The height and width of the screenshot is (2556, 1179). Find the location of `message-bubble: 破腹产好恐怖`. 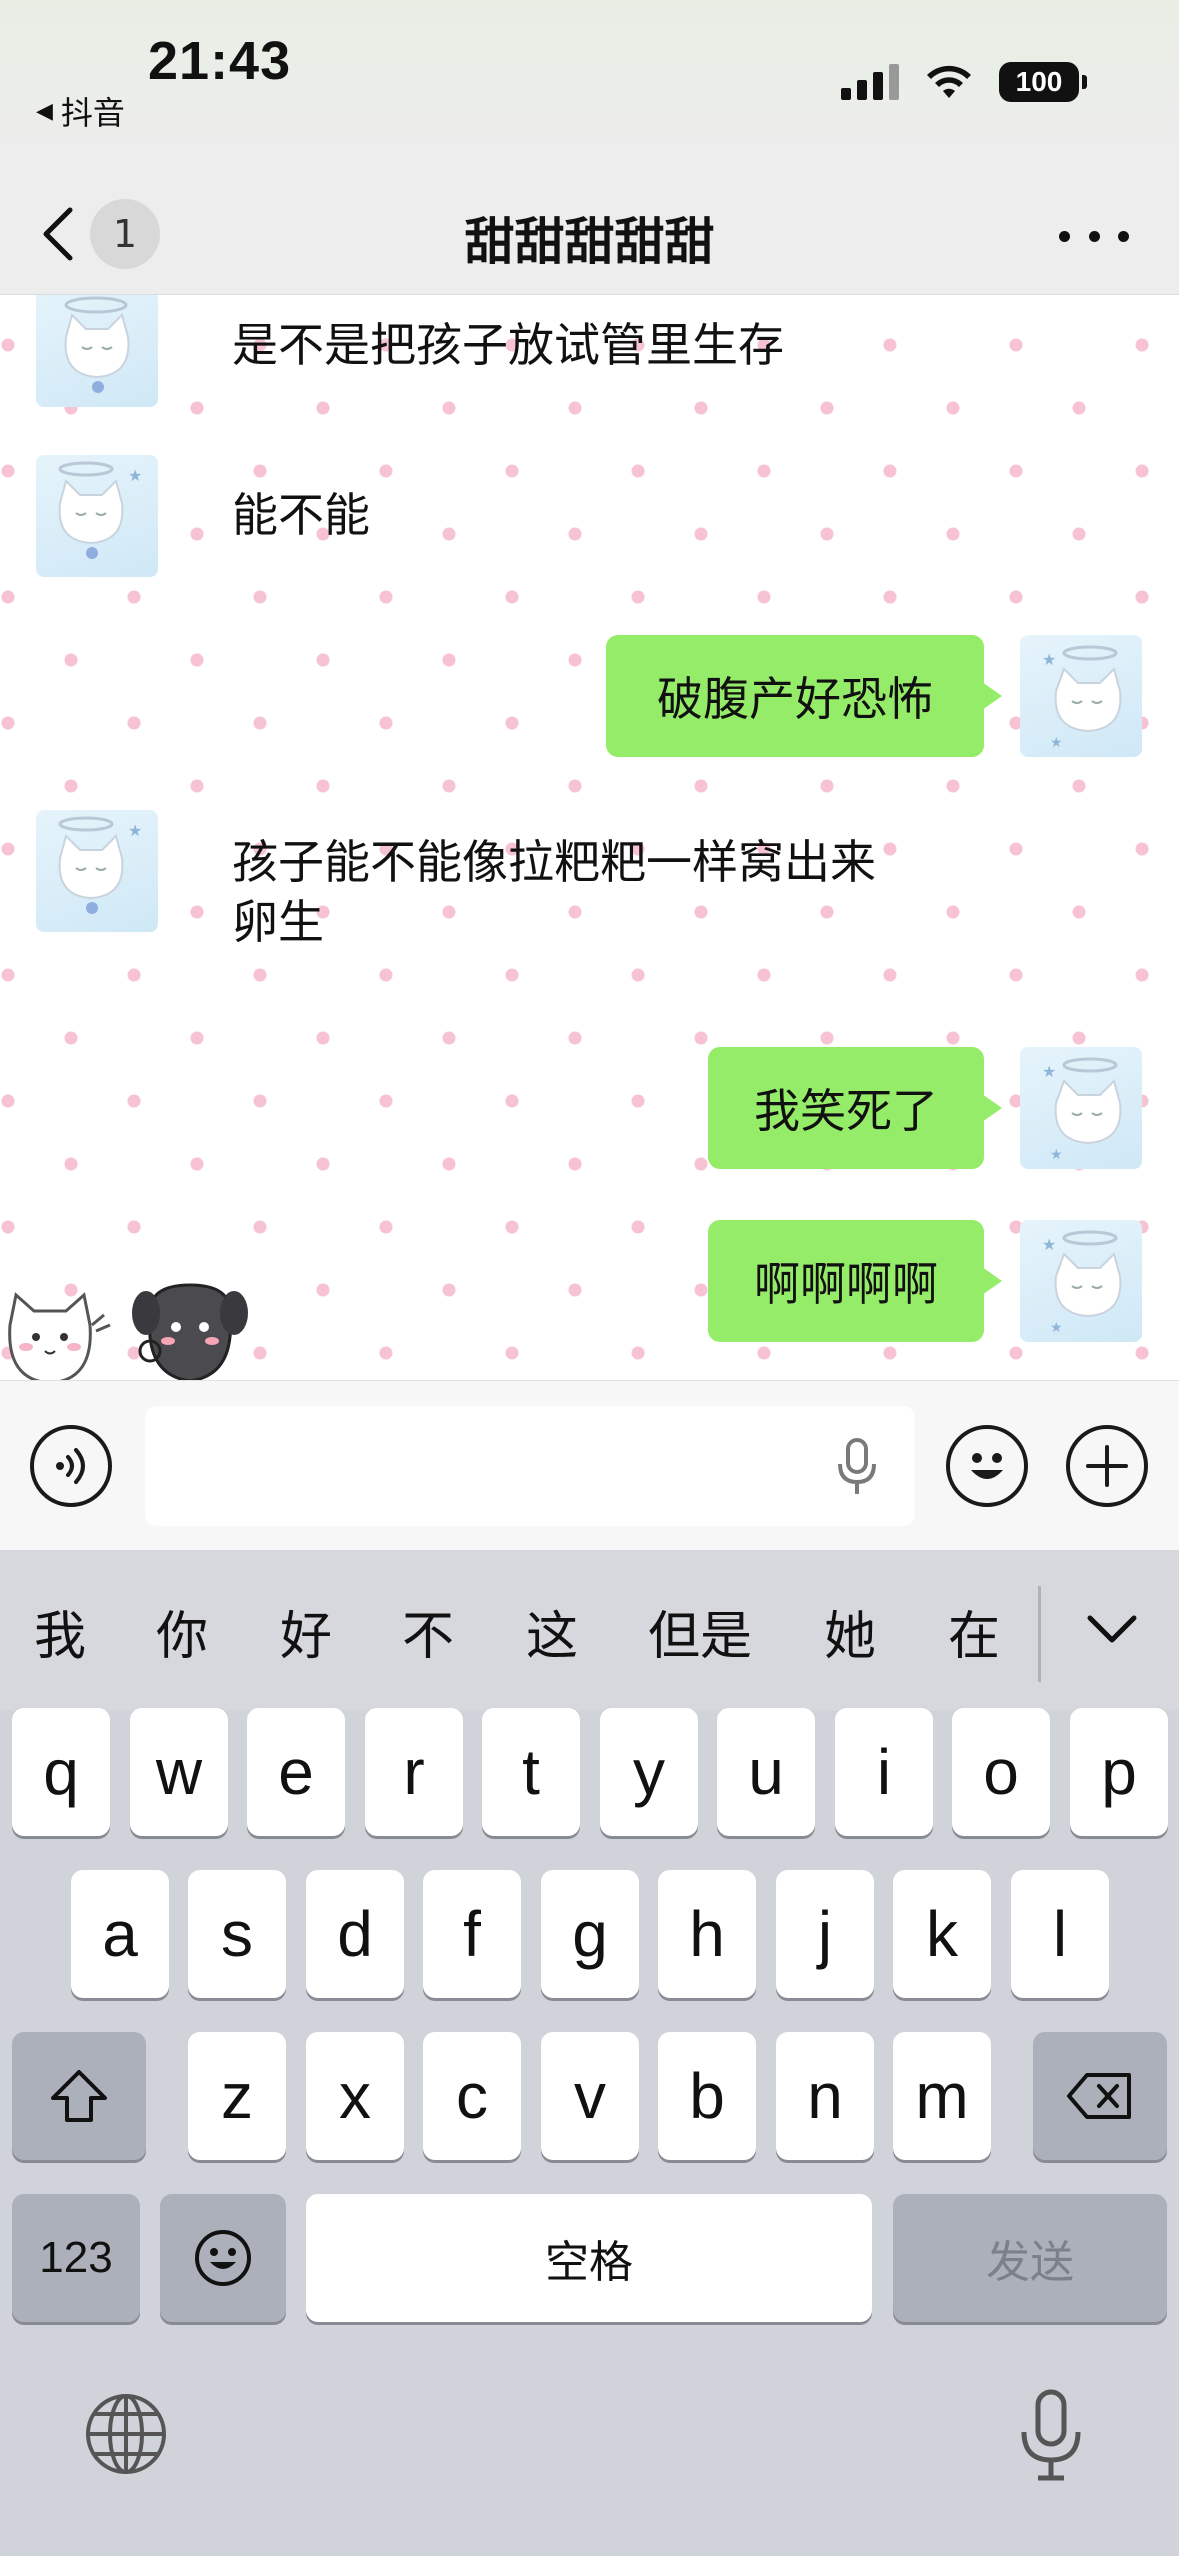

message-bubble: 破腹产好恐怖 is located at coordinates (804, 696).